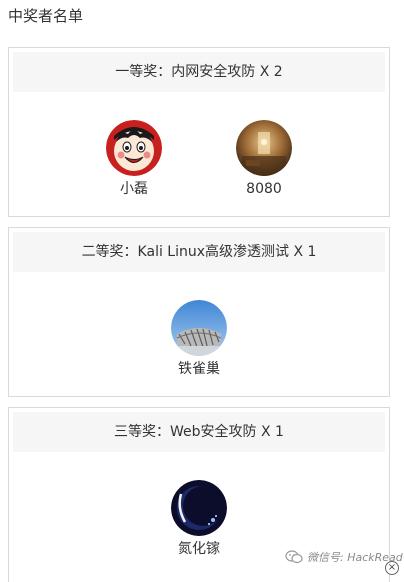  Describe the element at coordinates (46, 16) in the screenshot. I see `page-title: 中奖者名单` at that location.